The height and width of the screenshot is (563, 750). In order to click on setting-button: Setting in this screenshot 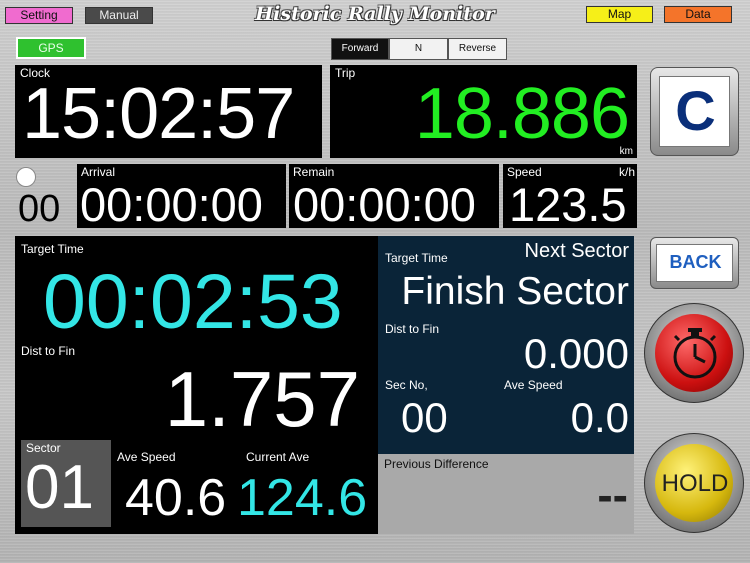, I will do `click(39, 15)`.